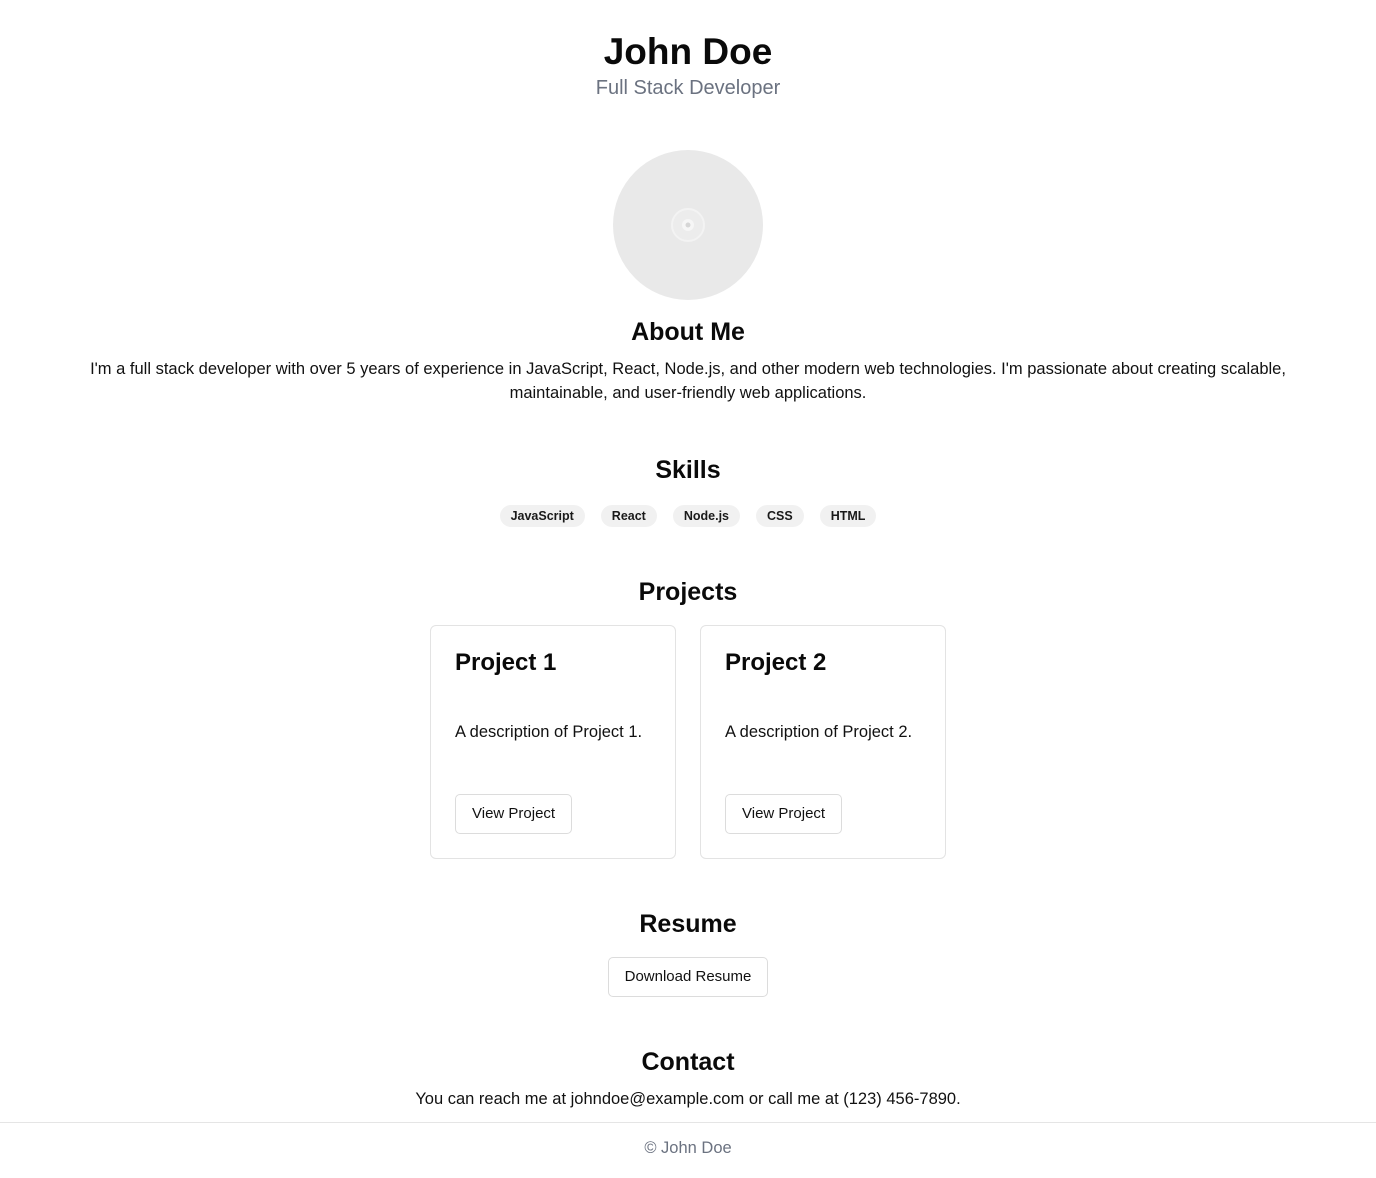 This screenshot has height=1178, width=1376. Describe the element at coordinates (506, 662) in the screenshot. I see `project-card-title: Project 1` at that location.